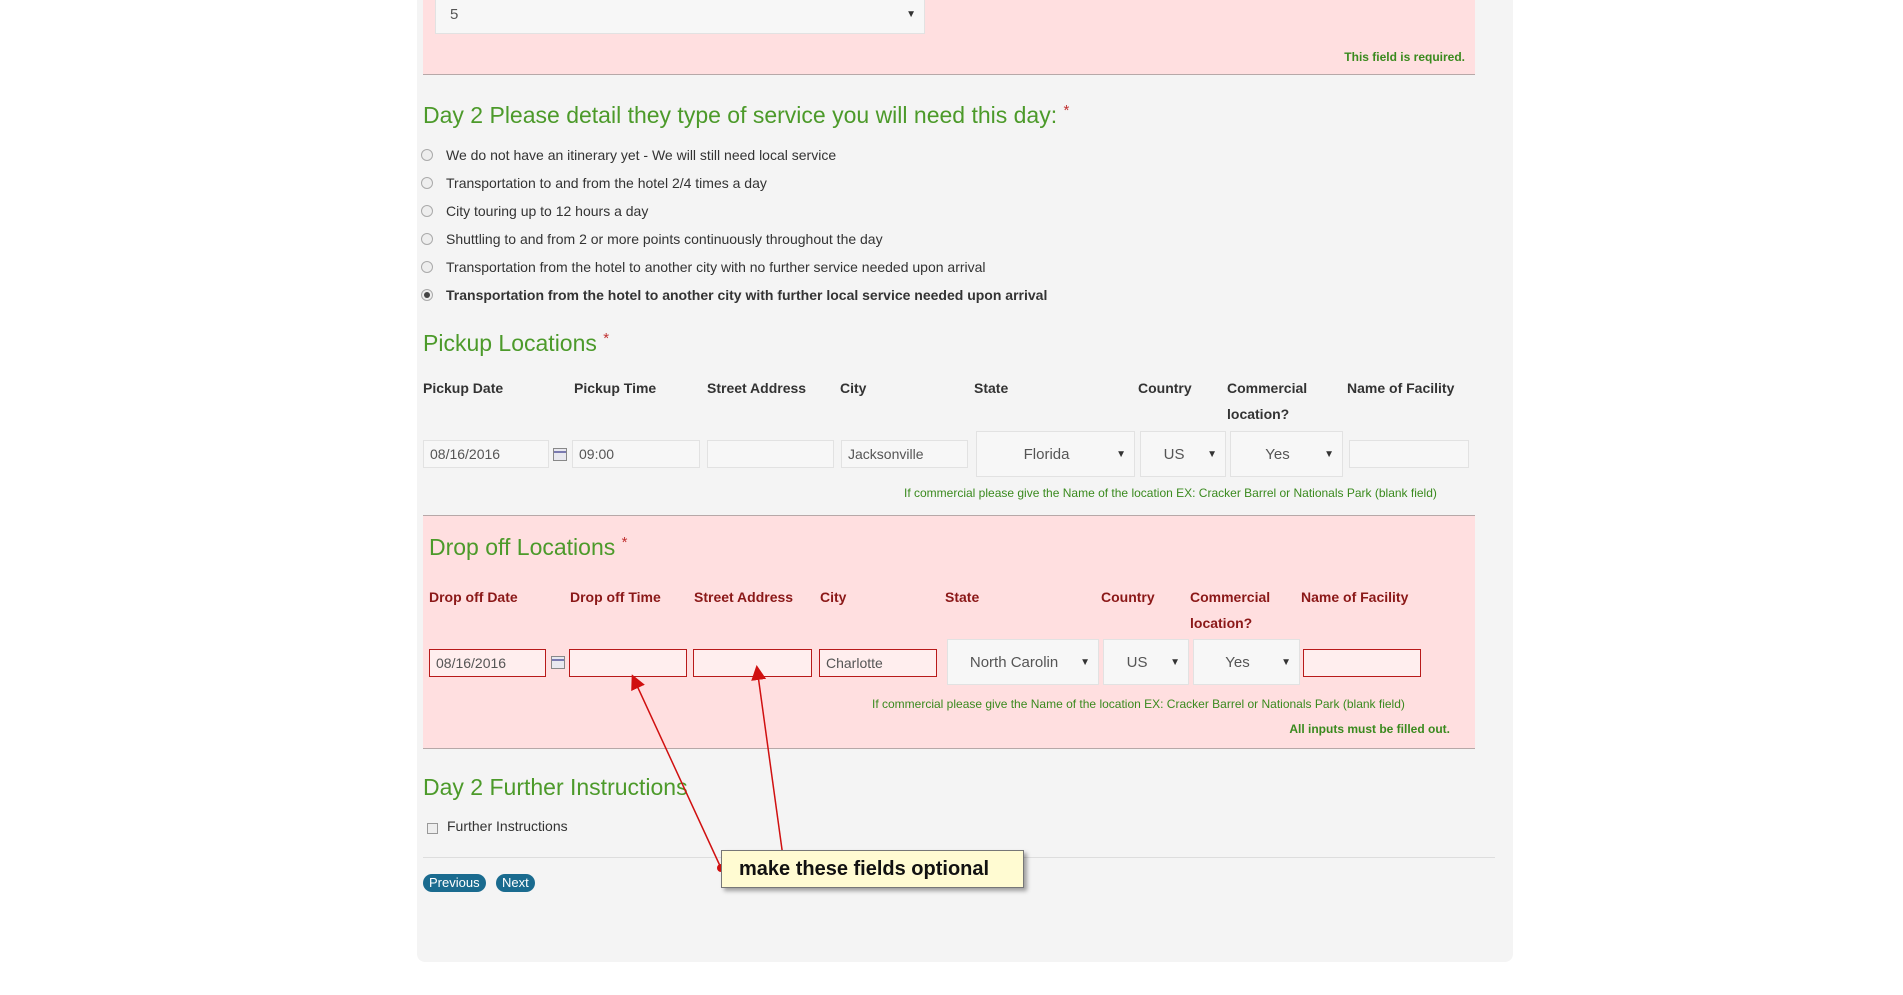 The height and width of the screenshot is (995, 1903). Describe the element at coordinates (432, 828) in the screenshot. I see `further-instructions-checkbox` at that location.